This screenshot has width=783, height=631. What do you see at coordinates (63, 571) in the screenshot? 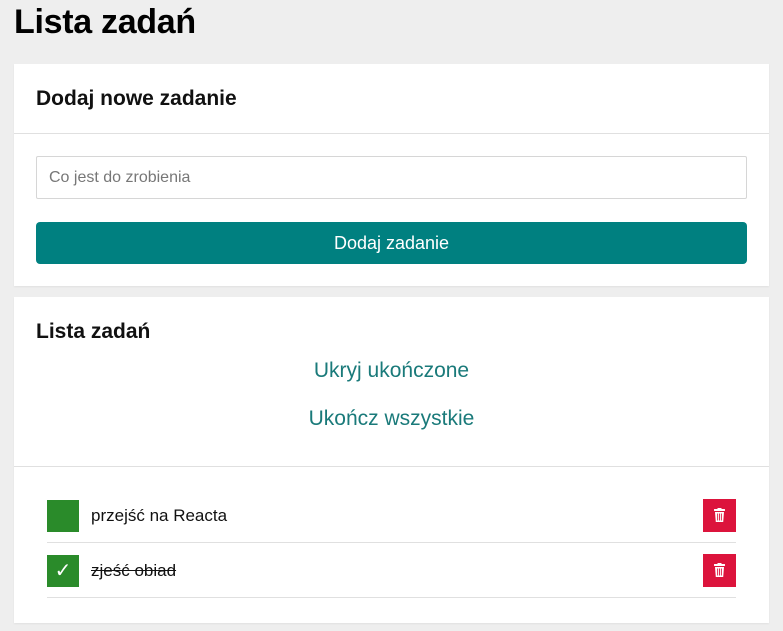
I see `task-checkbox-checked: ✓` at bounding box center [63, 571].